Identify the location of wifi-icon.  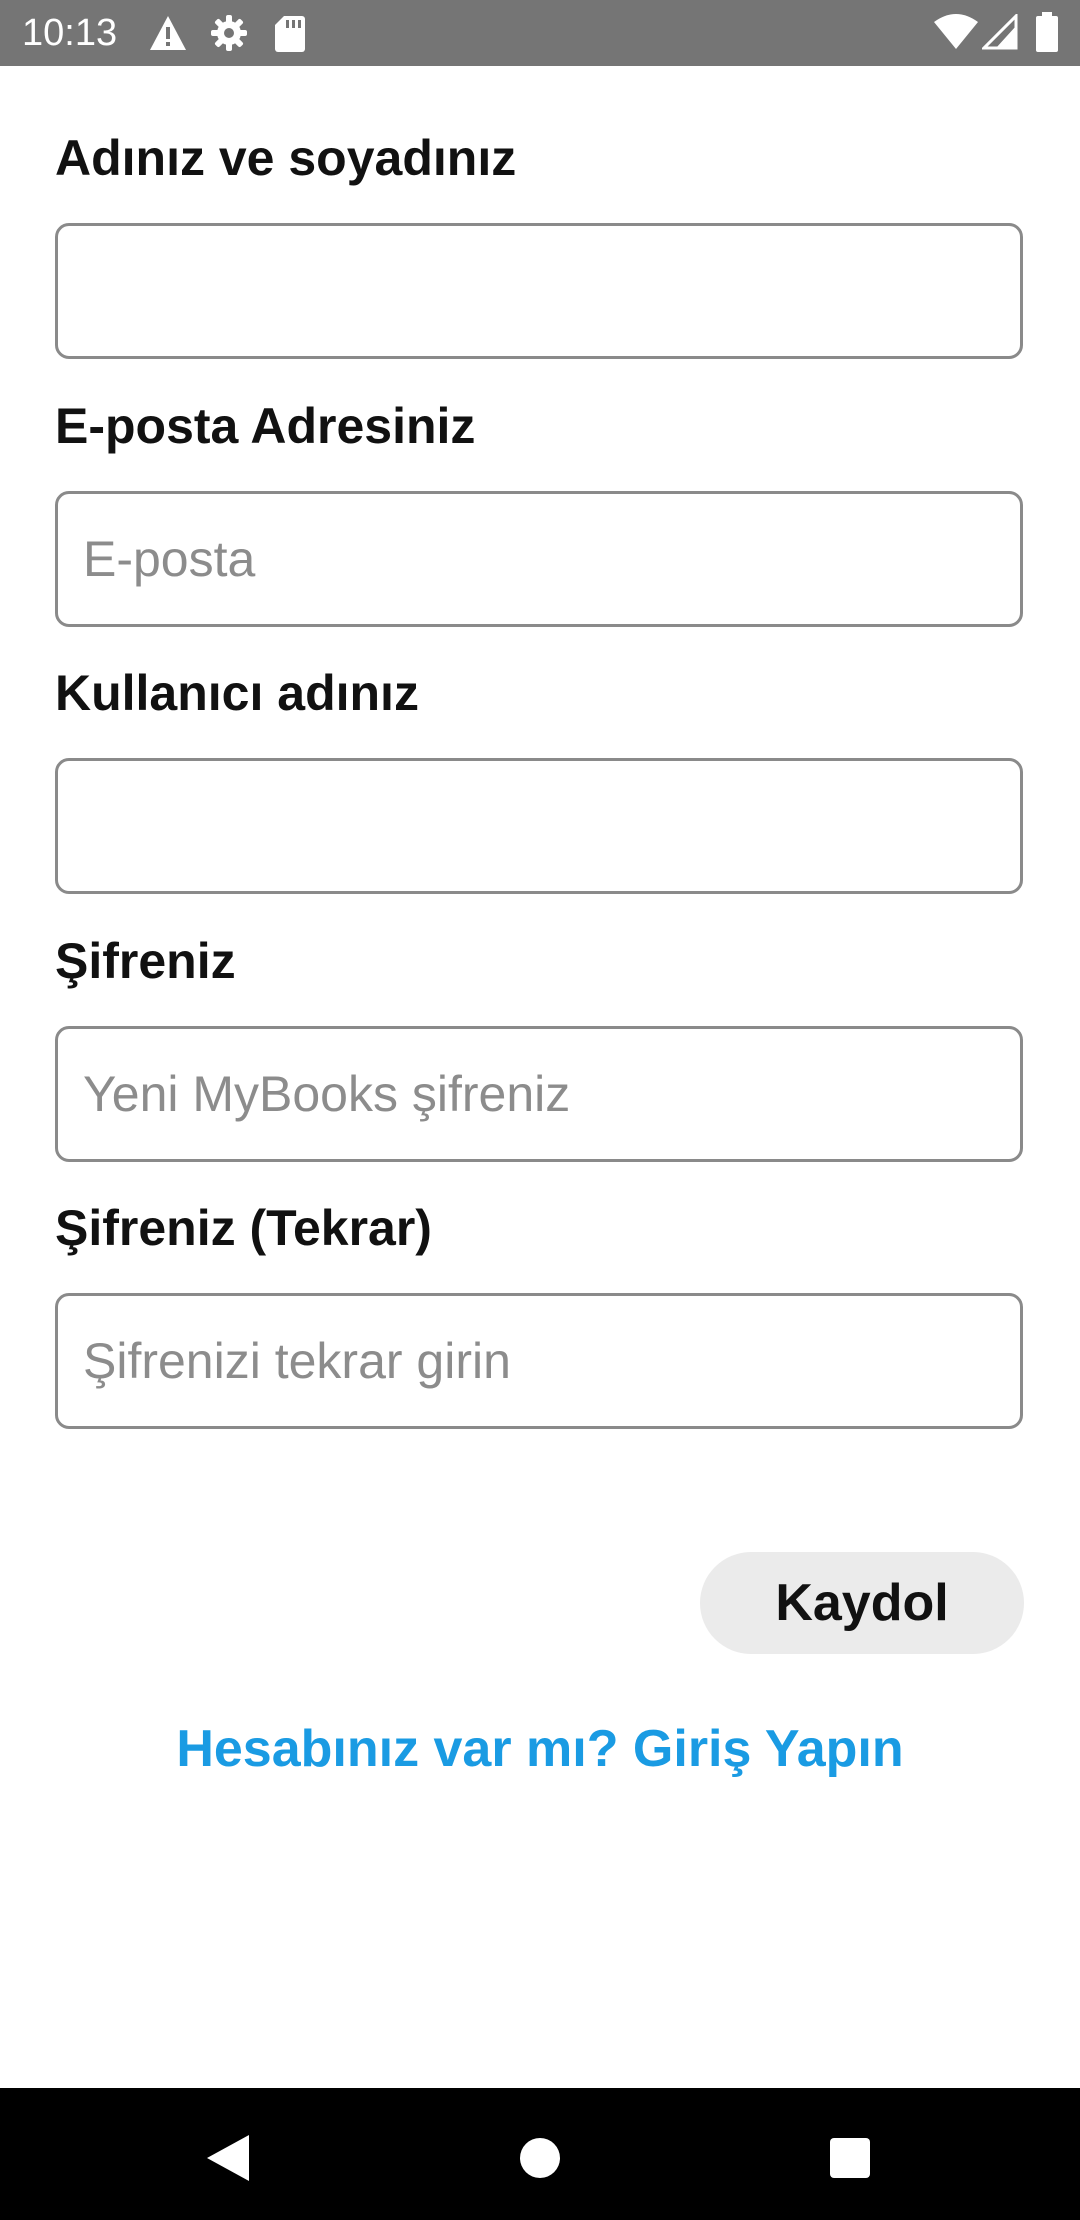
(956, 34).